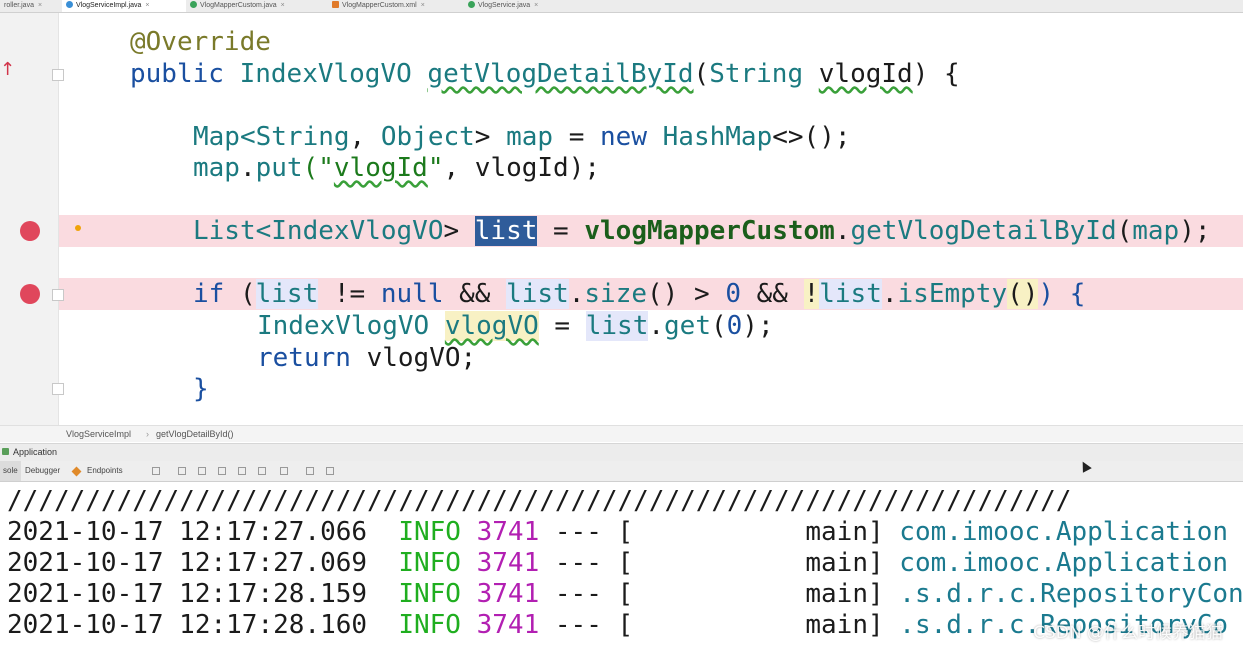 This screenshot has height=649, width=1243. Describe the element at coordinates (40, 219) in the screenshot. I see `editor-gutter: ↑` at that location.